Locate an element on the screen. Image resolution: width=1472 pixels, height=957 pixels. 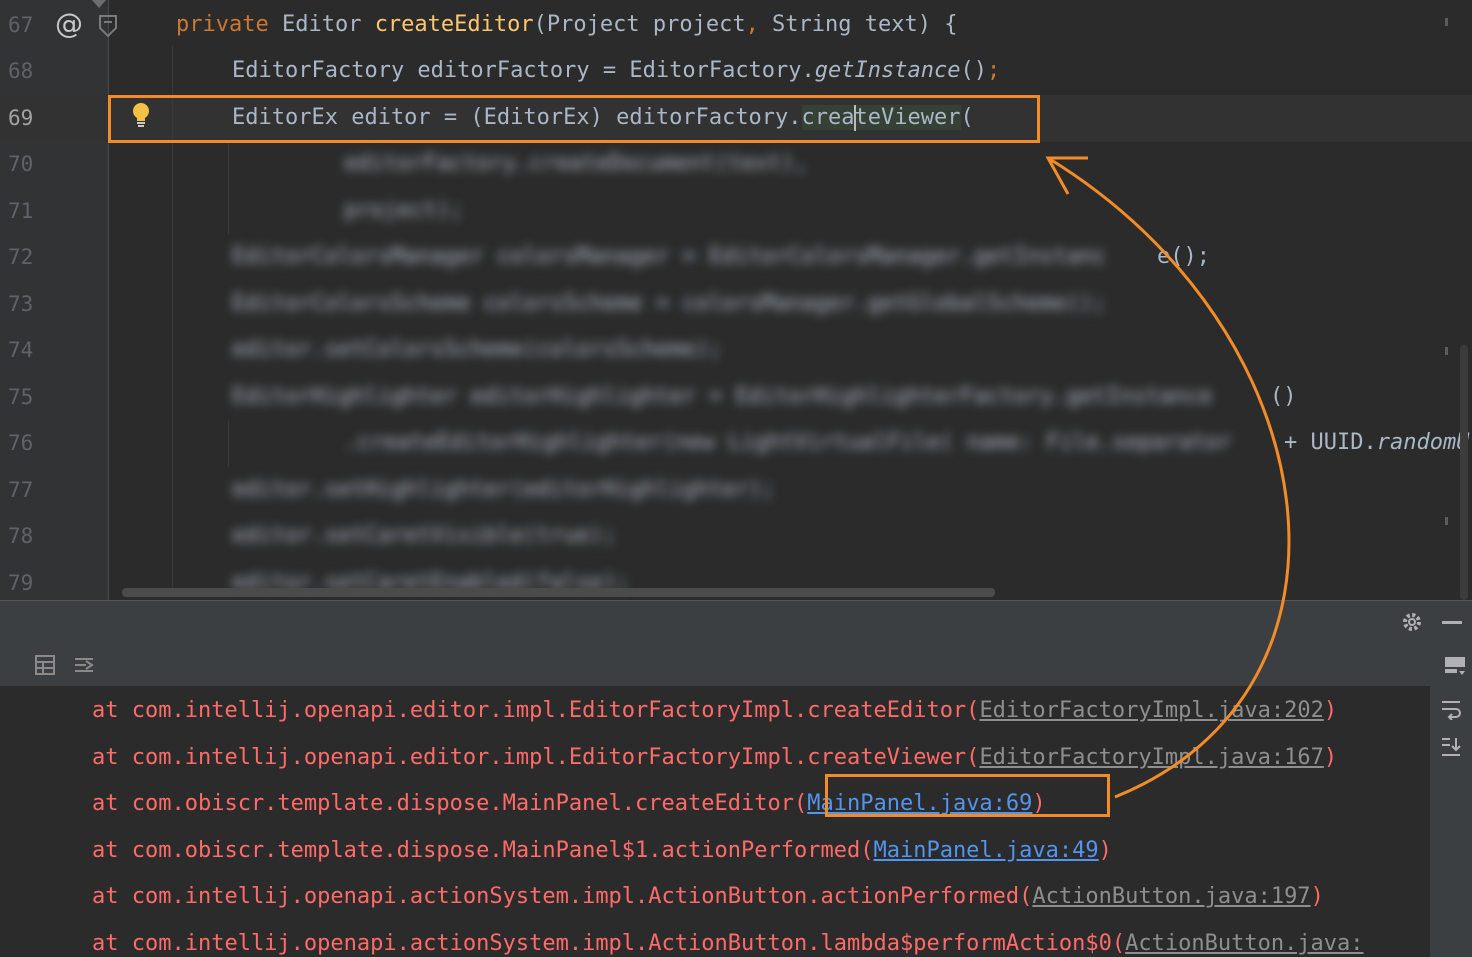
override-icon is located at coordinates (108, 26).